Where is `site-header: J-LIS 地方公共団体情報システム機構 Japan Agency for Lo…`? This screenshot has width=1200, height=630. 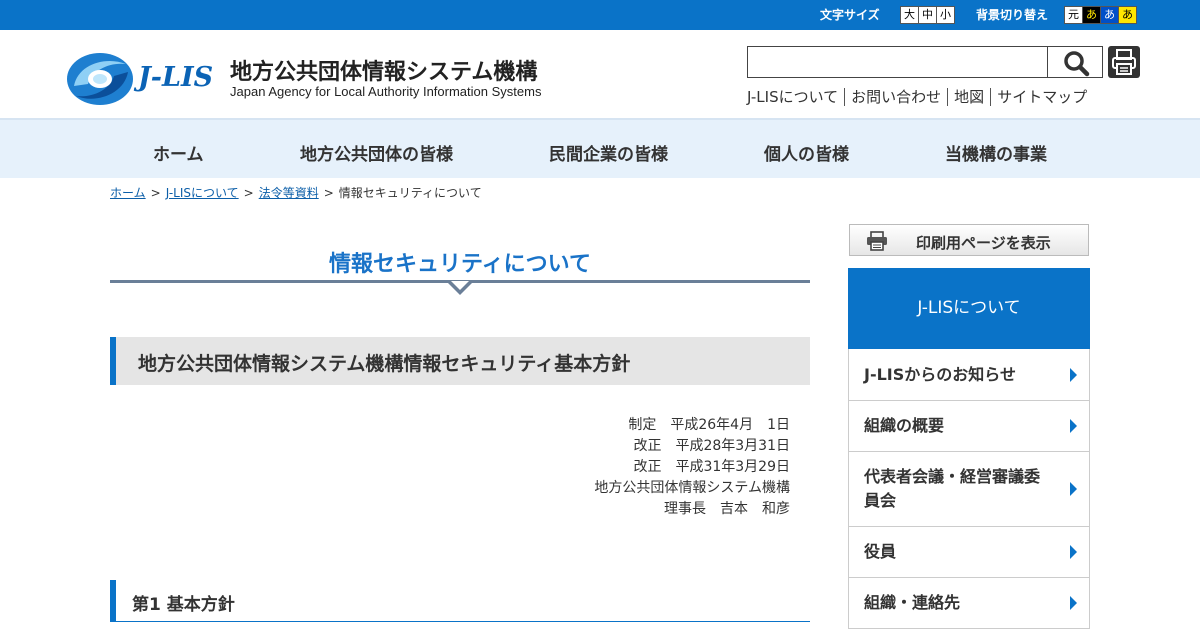
site-header: J-LIS 地方公共団体情報システム機構 Japan Agency for Lo… is located at coordinates (600, 74).